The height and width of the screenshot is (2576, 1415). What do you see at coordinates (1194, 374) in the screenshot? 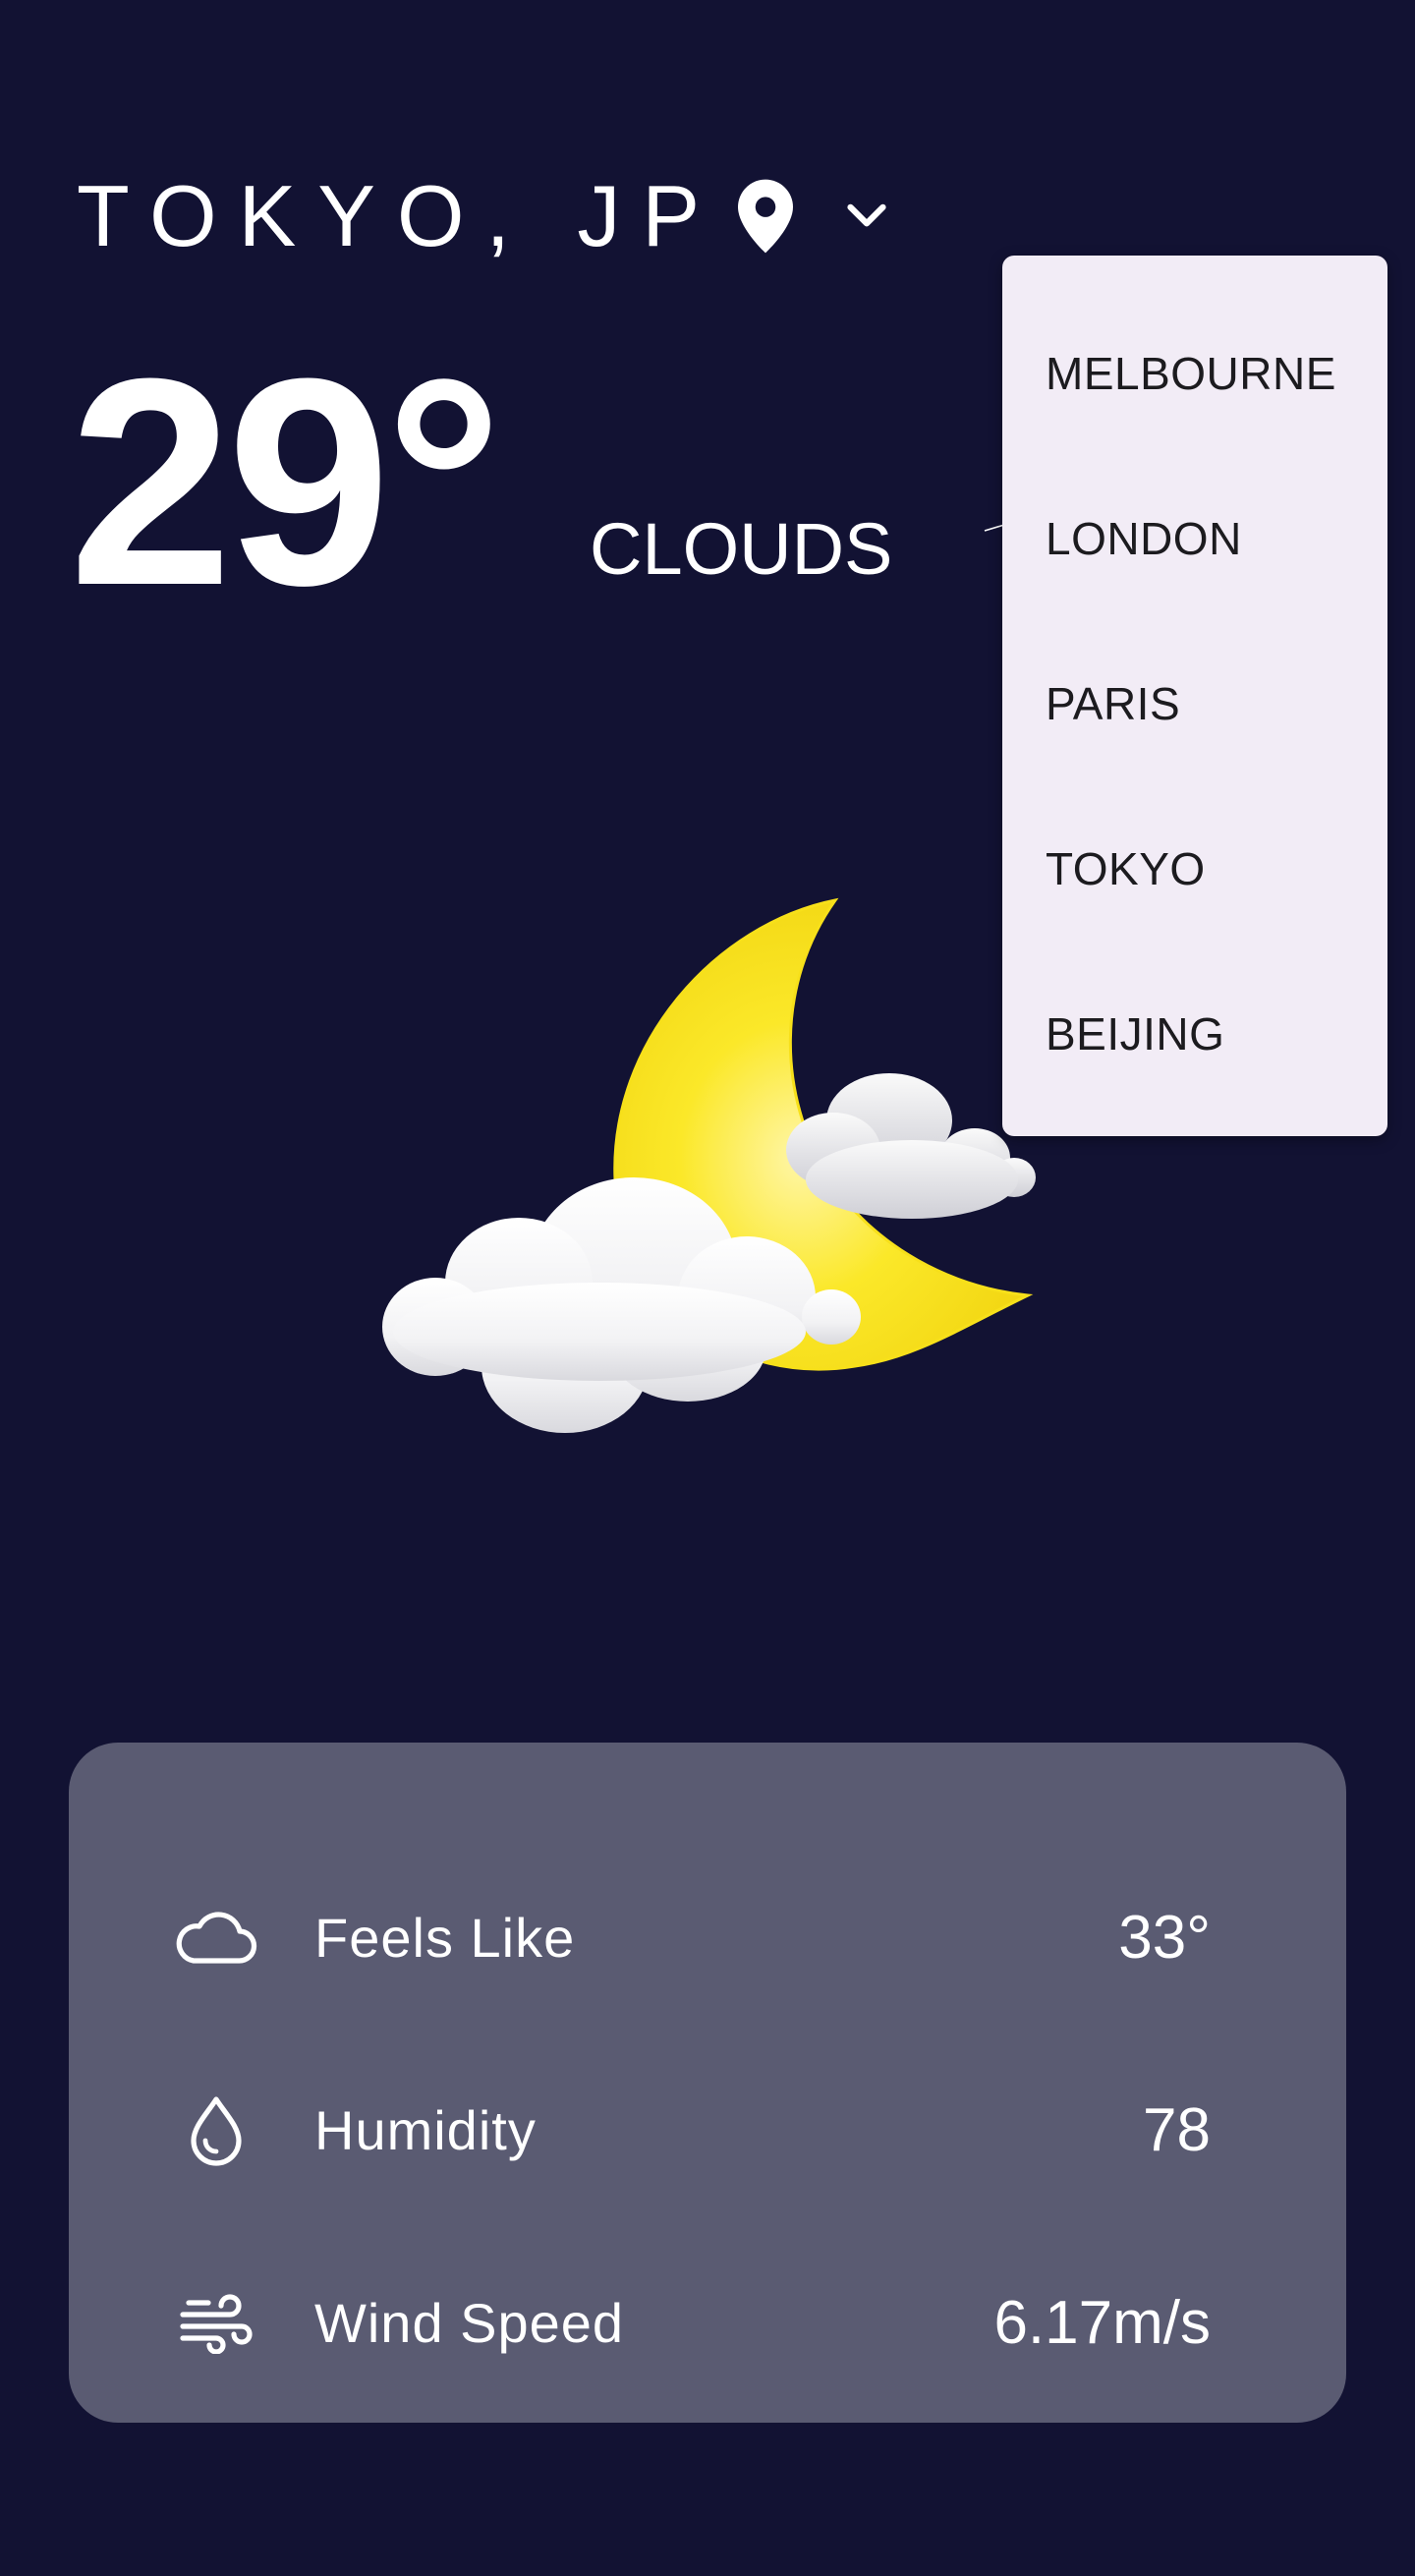
I see `city-option-melbourne: MELBOURNE` at bounding box center [1194, 374].